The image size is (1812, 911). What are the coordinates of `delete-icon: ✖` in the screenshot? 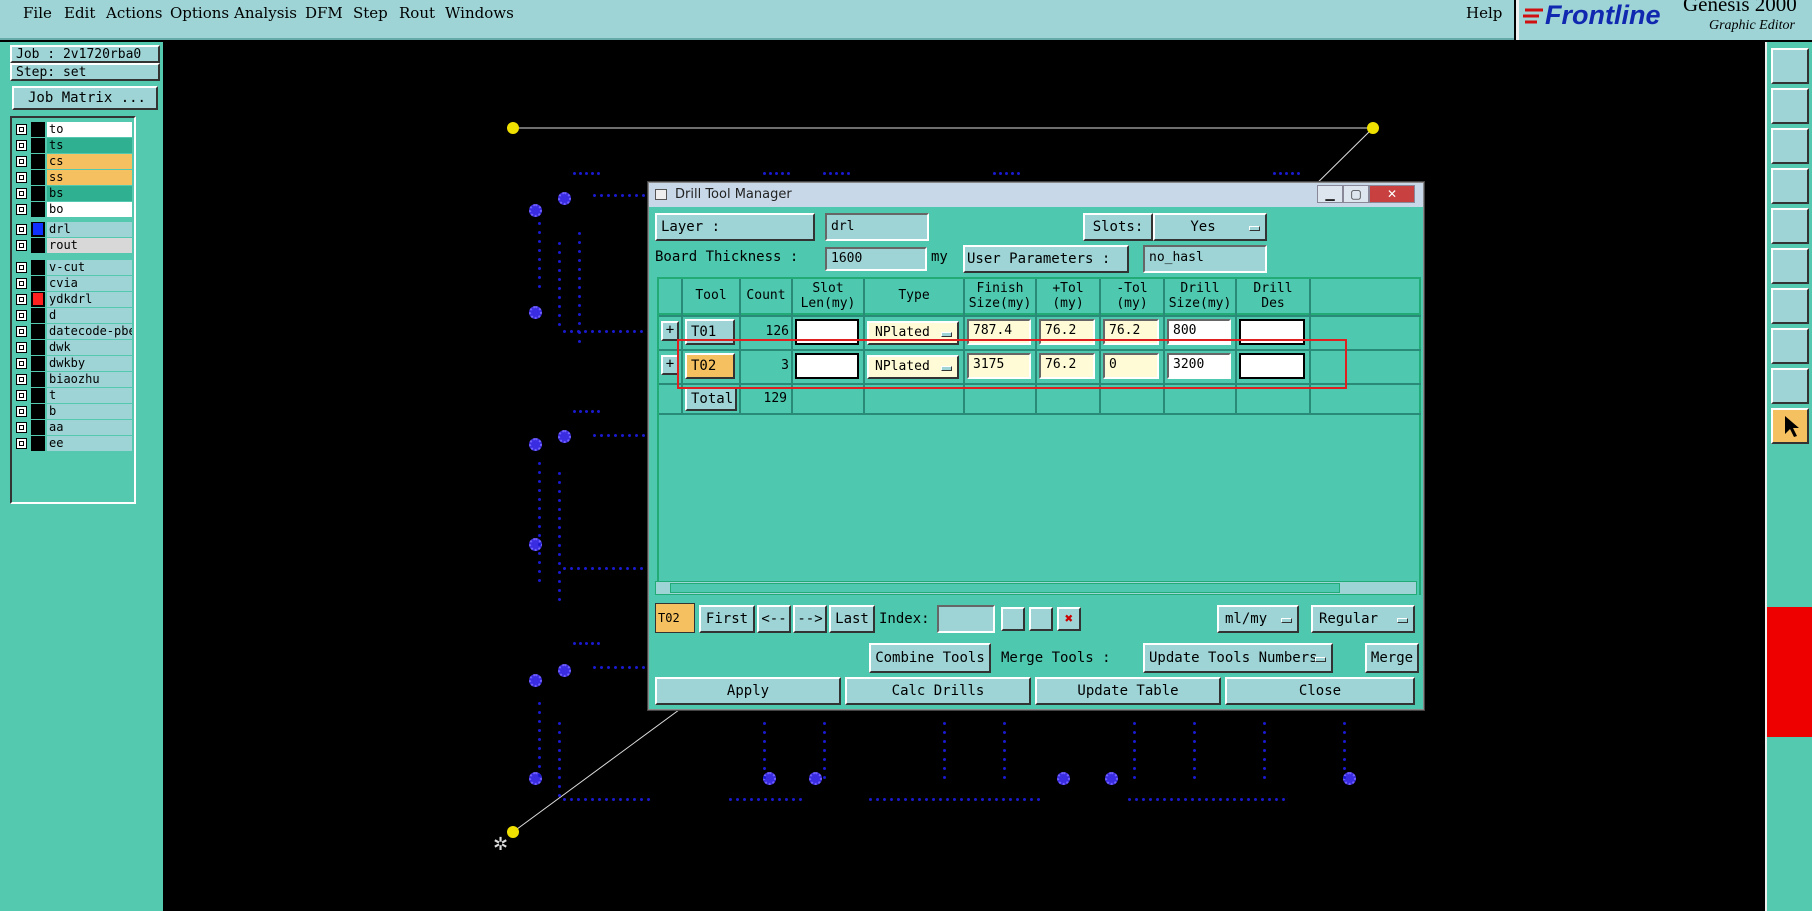 It's located at (1069, 619).